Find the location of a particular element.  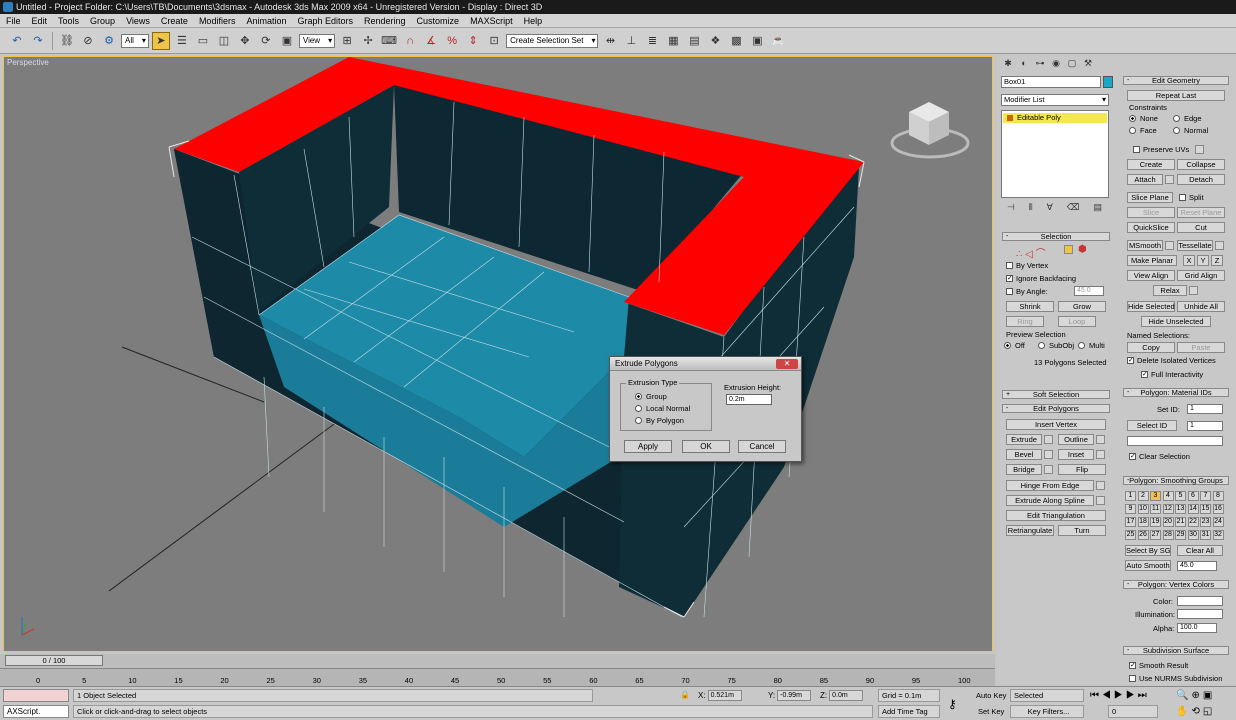

align-icon: ⊥ is located at coordinates (631, 41).